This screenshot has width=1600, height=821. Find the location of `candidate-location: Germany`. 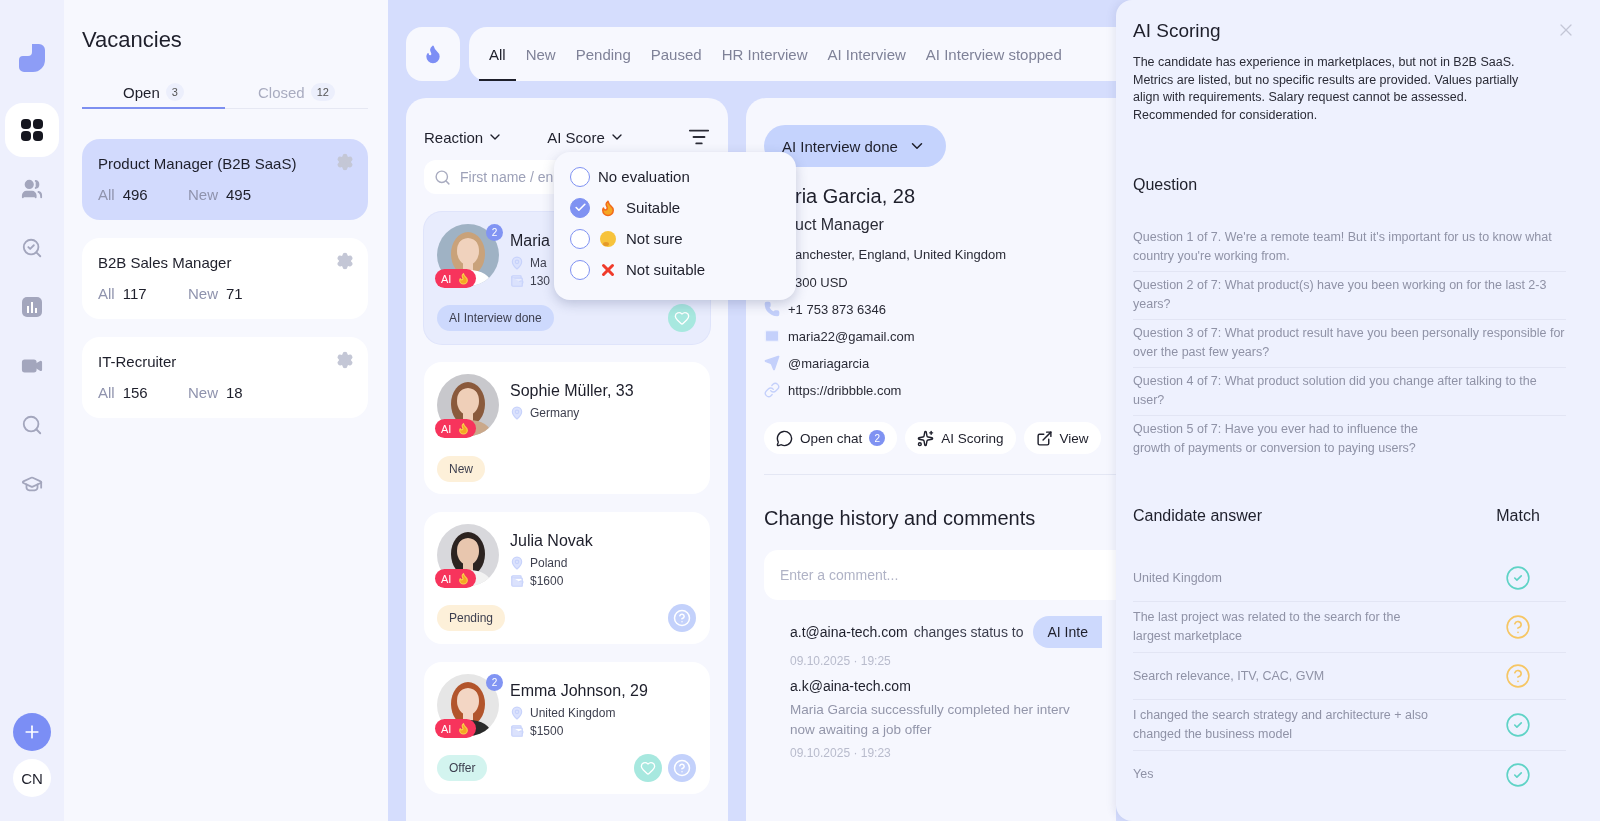

candidate-location: Germany is located at coordinates (555, 413).